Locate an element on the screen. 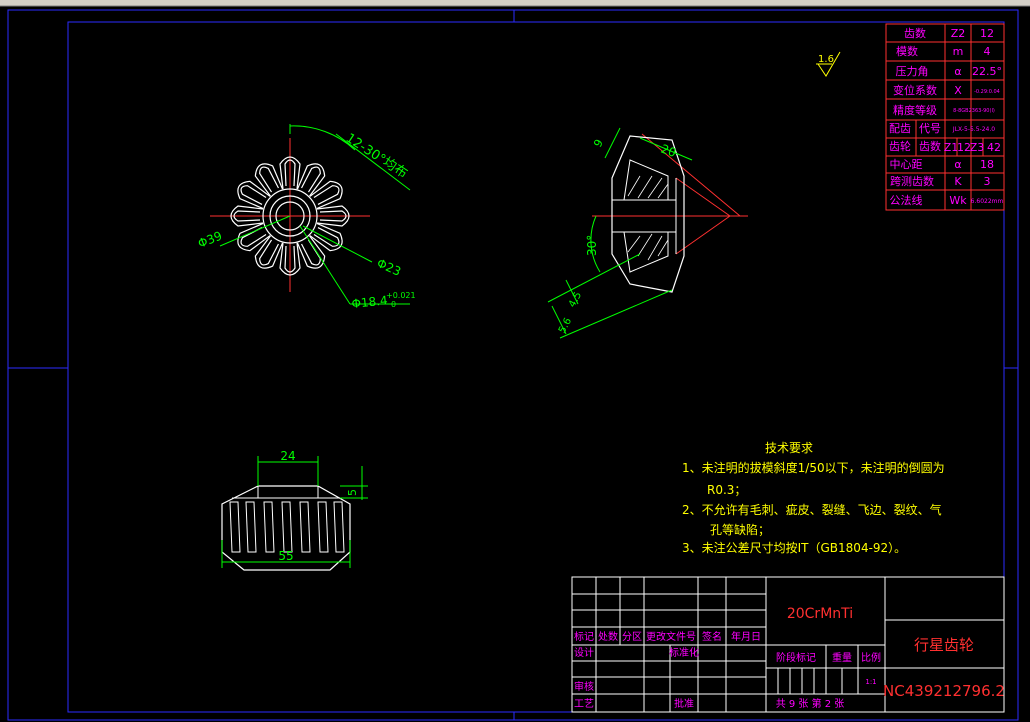 The height and width of the screenshot is (722, 1030). drawing-number: NC439212796.2 is located at coordinates (944, 691).